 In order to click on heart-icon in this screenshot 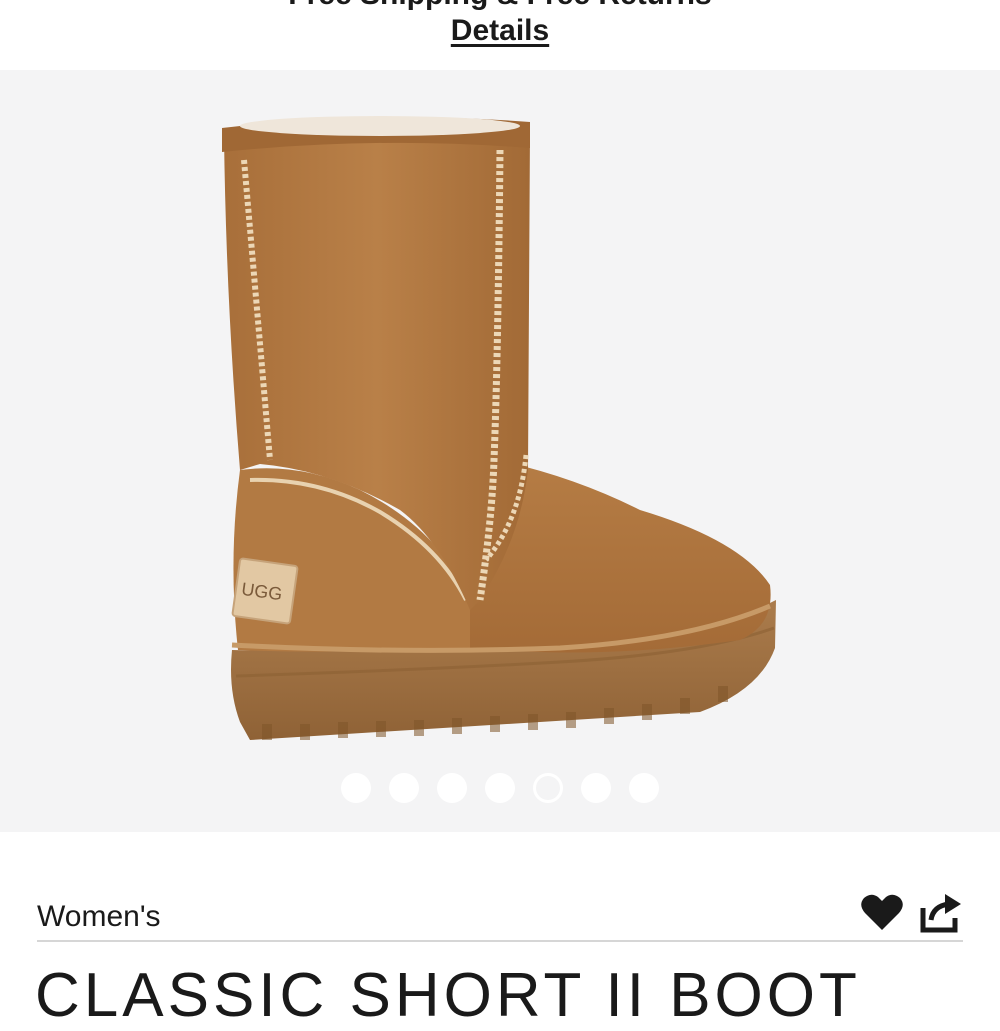, I will do `click(882, 912)`.